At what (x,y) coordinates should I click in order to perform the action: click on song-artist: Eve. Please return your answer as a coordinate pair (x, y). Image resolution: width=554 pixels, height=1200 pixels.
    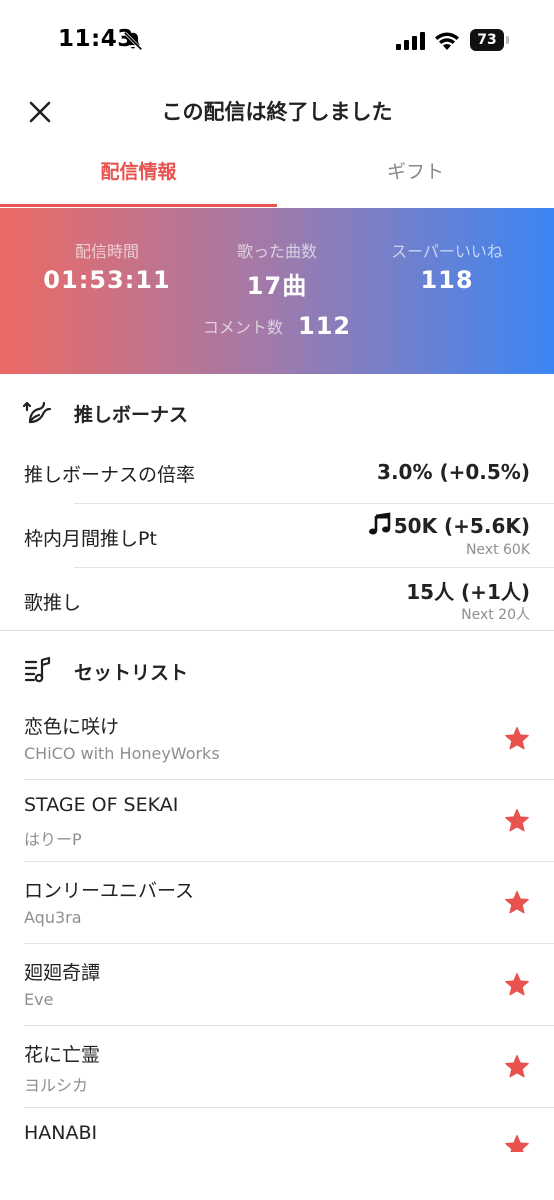
    Looking at the image, I should click on (39, 999).